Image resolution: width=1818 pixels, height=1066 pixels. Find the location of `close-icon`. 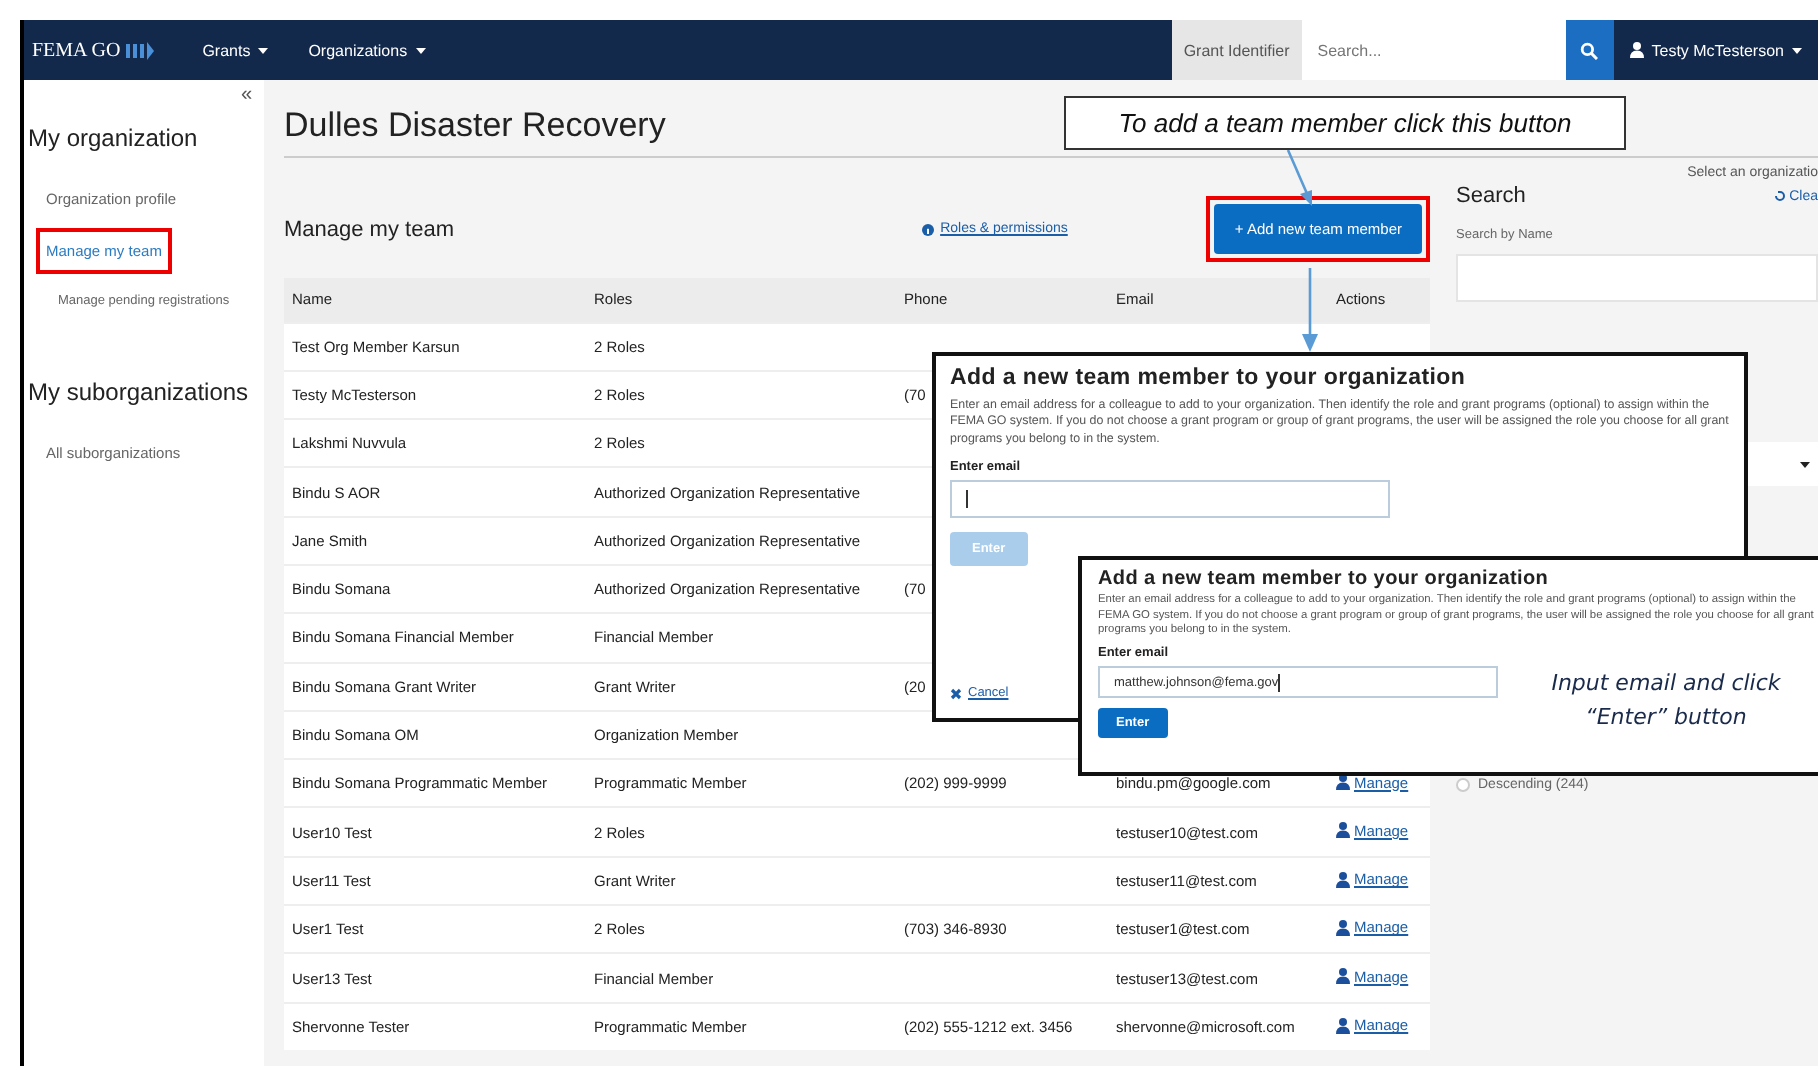

close-icon is located at coordinates (956, 693).